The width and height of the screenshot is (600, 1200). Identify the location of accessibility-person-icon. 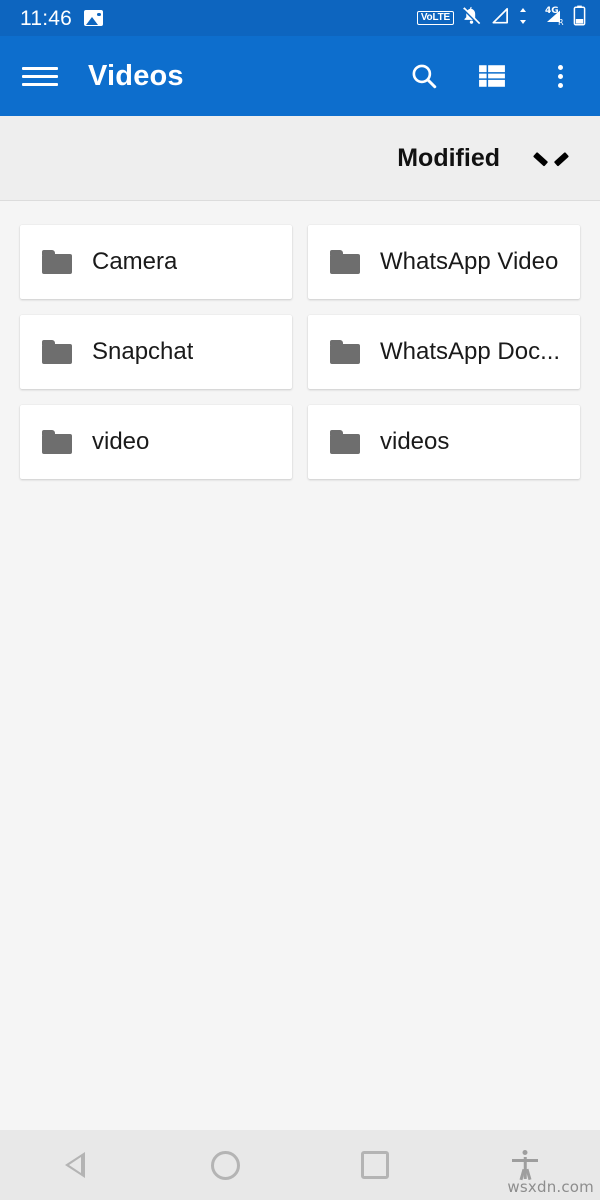
(525, 1165).